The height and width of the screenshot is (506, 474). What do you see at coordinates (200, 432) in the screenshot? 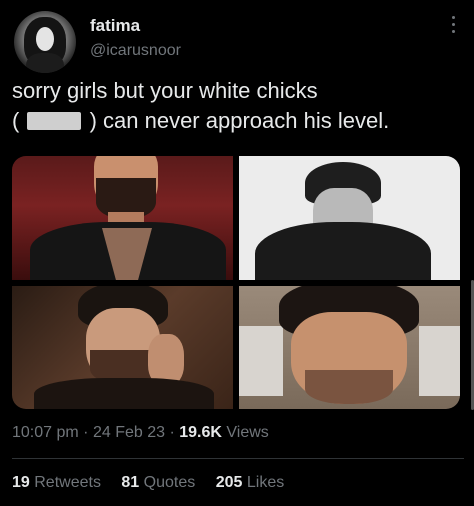
I see `views-count: 19.6K` at bounding box center [200, 432].